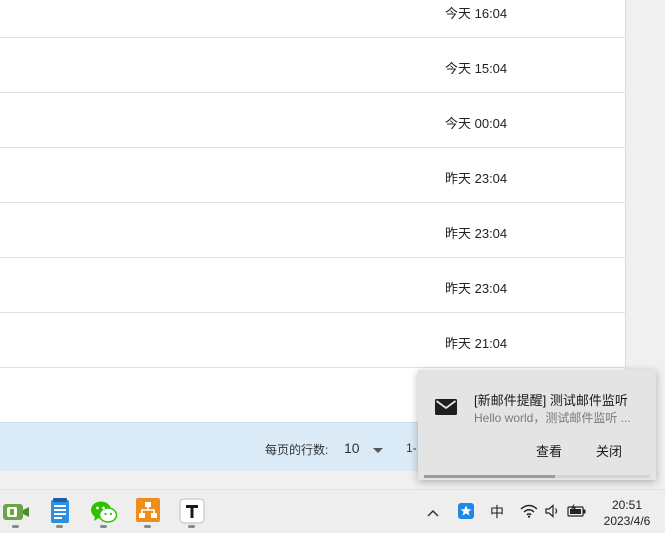 The height and width of the screenshot is (533, 665). What do you see at coordinates (352, 448) in the screenshot?
I see `rows-per-page-value: 10` at bounding box center [352, 448].